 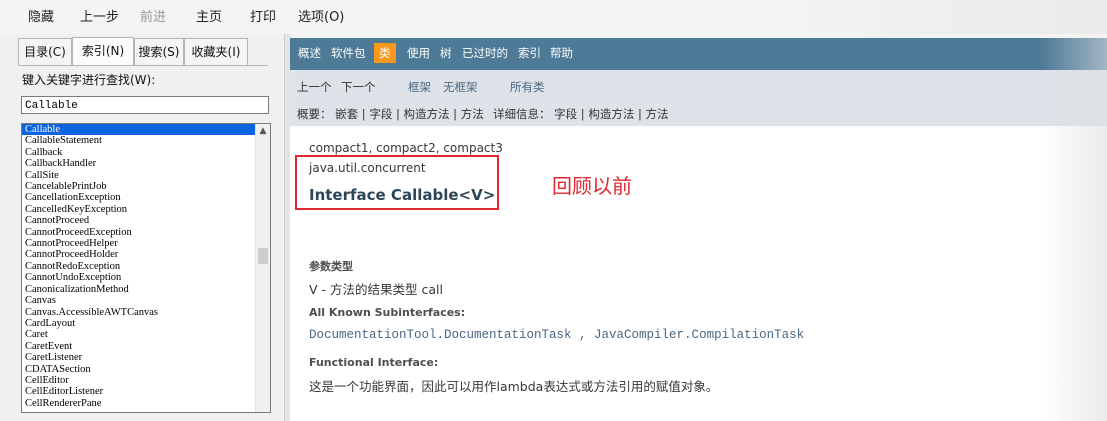 What do you see at coordinates (263, 131) in the screenshot?
I see `scroll-up-icon: ▲` at bounding box center [263, 131].